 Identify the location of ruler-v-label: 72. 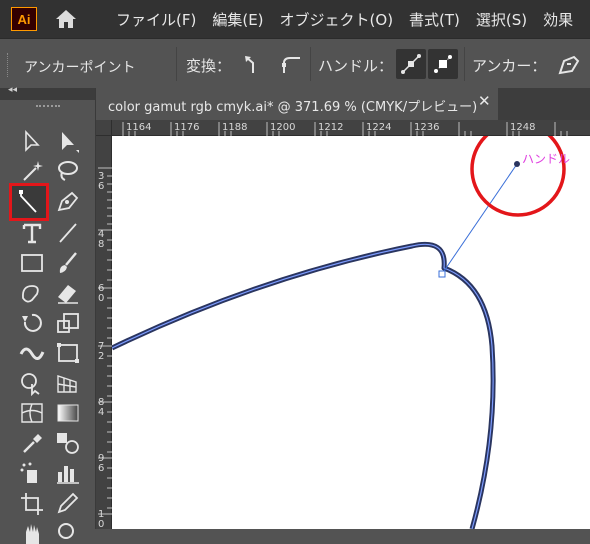
(101, 351).